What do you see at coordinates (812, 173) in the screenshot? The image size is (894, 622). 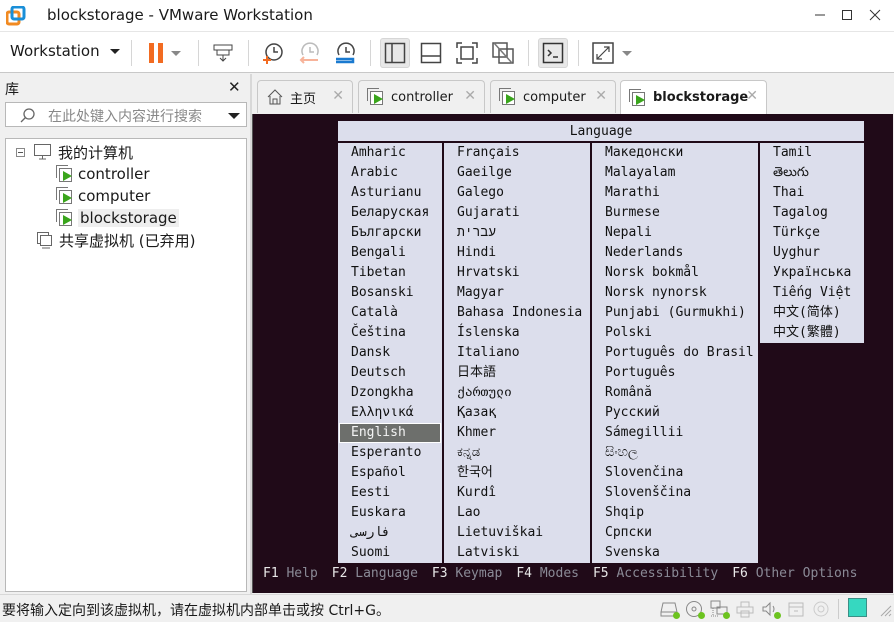 I see `language-option: తెలుగు` at bounding box center [812, 173].